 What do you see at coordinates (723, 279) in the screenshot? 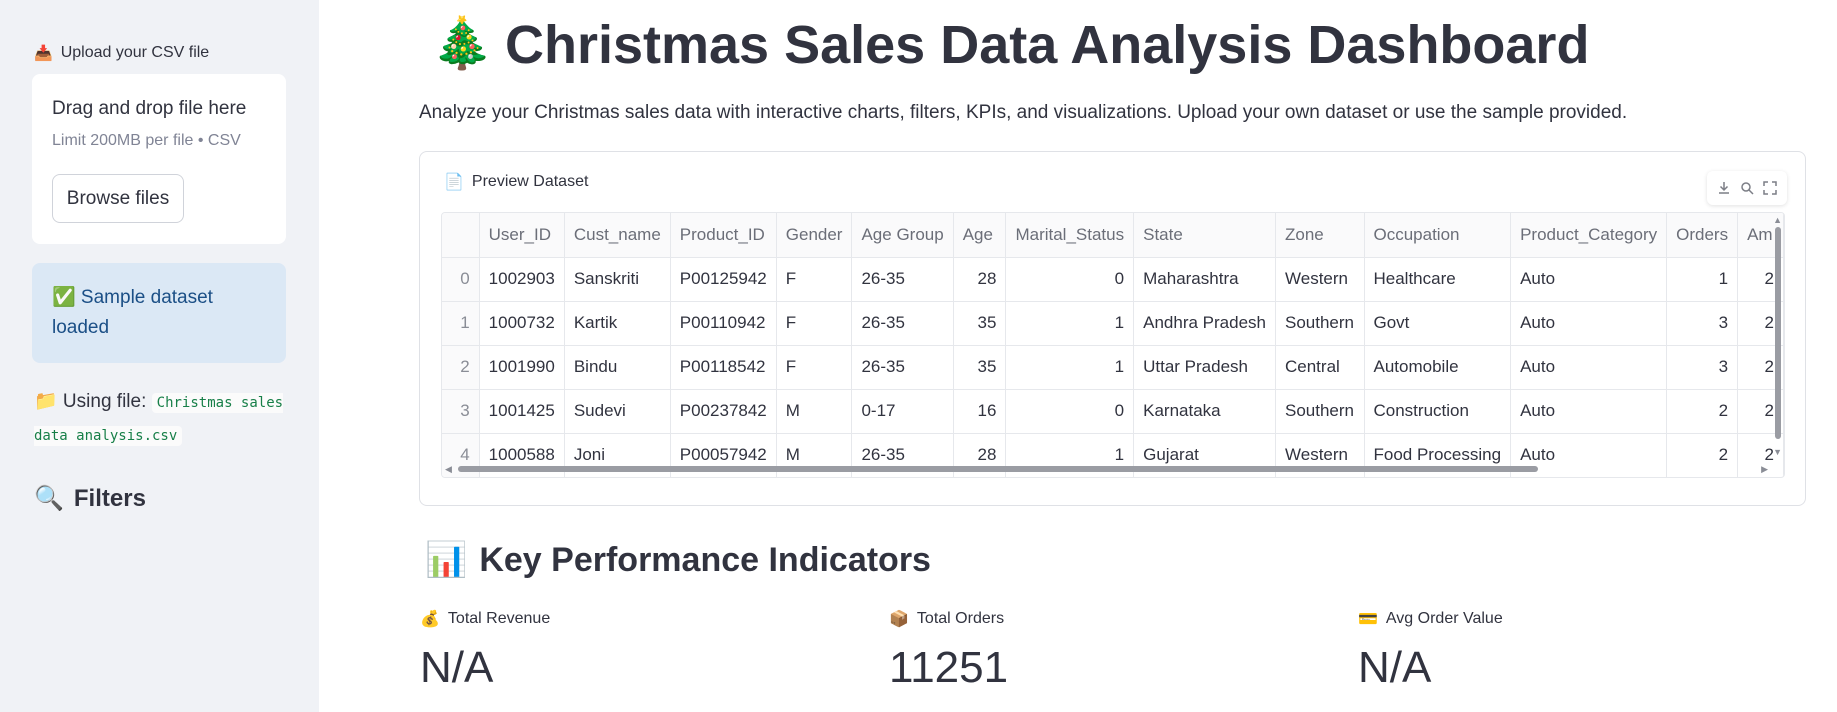
I see `table-cell: P00125942` at bounding box center [723, 279].